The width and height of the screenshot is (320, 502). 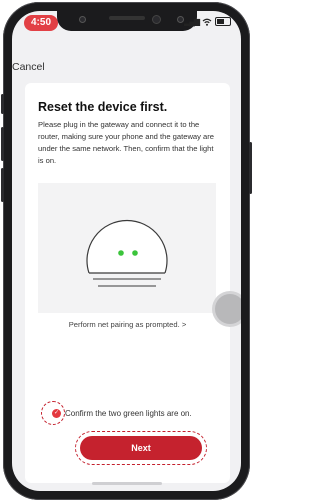 I want to click on next-button-highlight: Next, so click(x=141, y=448).